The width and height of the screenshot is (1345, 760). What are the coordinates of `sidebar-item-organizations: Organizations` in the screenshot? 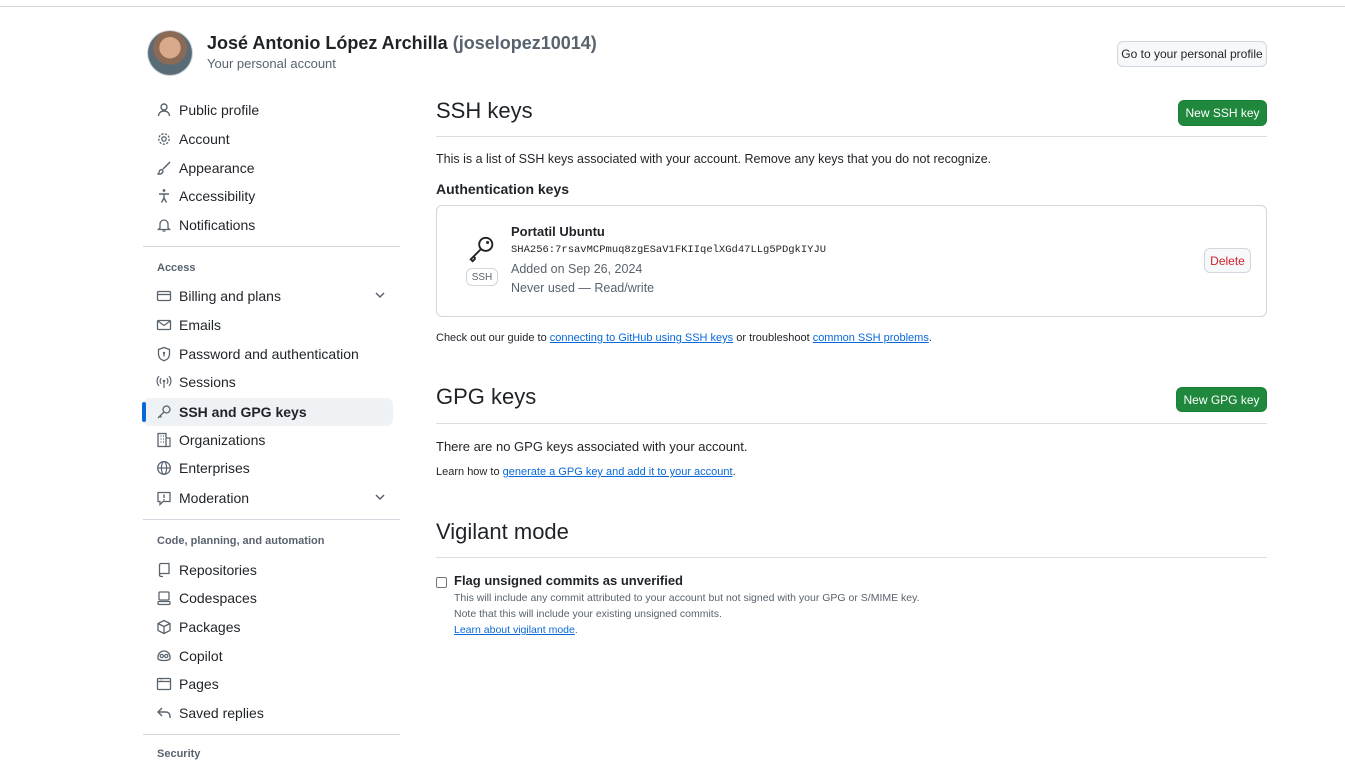 It's located at (268, 440).